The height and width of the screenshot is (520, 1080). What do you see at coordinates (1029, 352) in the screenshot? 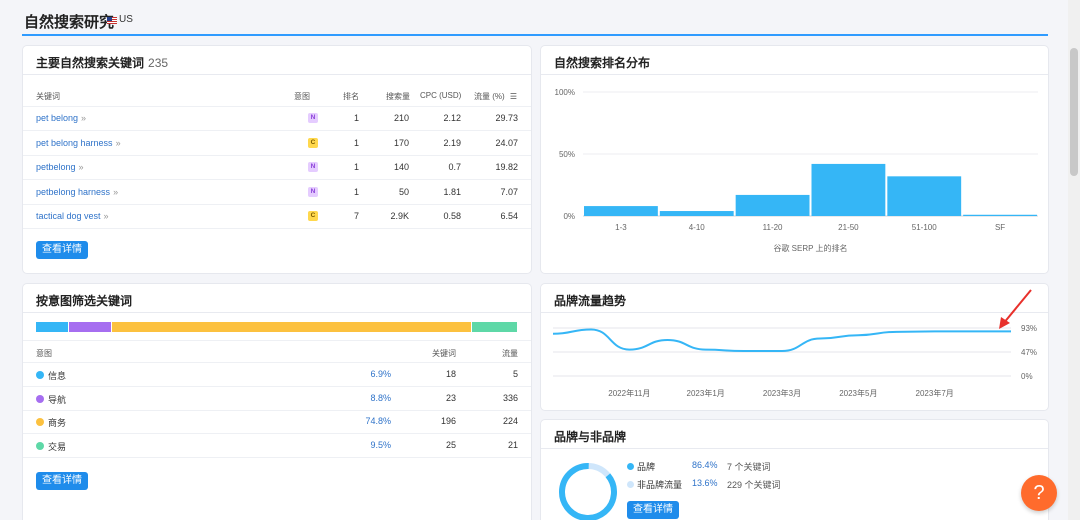
I see `y-tick-label: 47%` at bounding box center [1029, 352].